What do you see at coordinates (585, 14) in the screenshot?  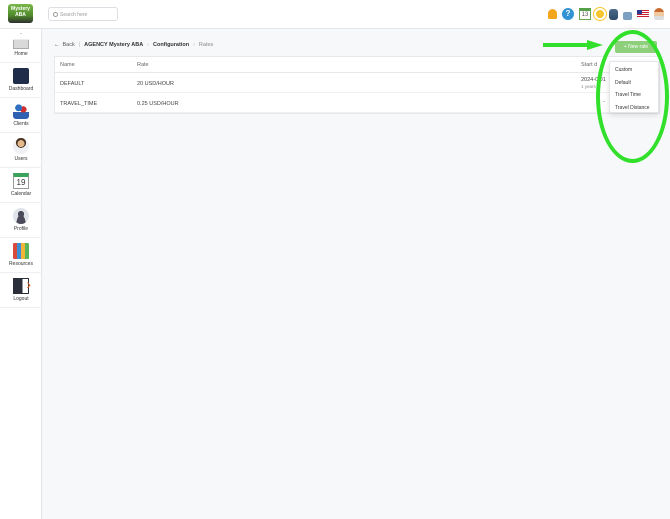 I see `calendar-icon: 13` at bounding box center [585, 14].